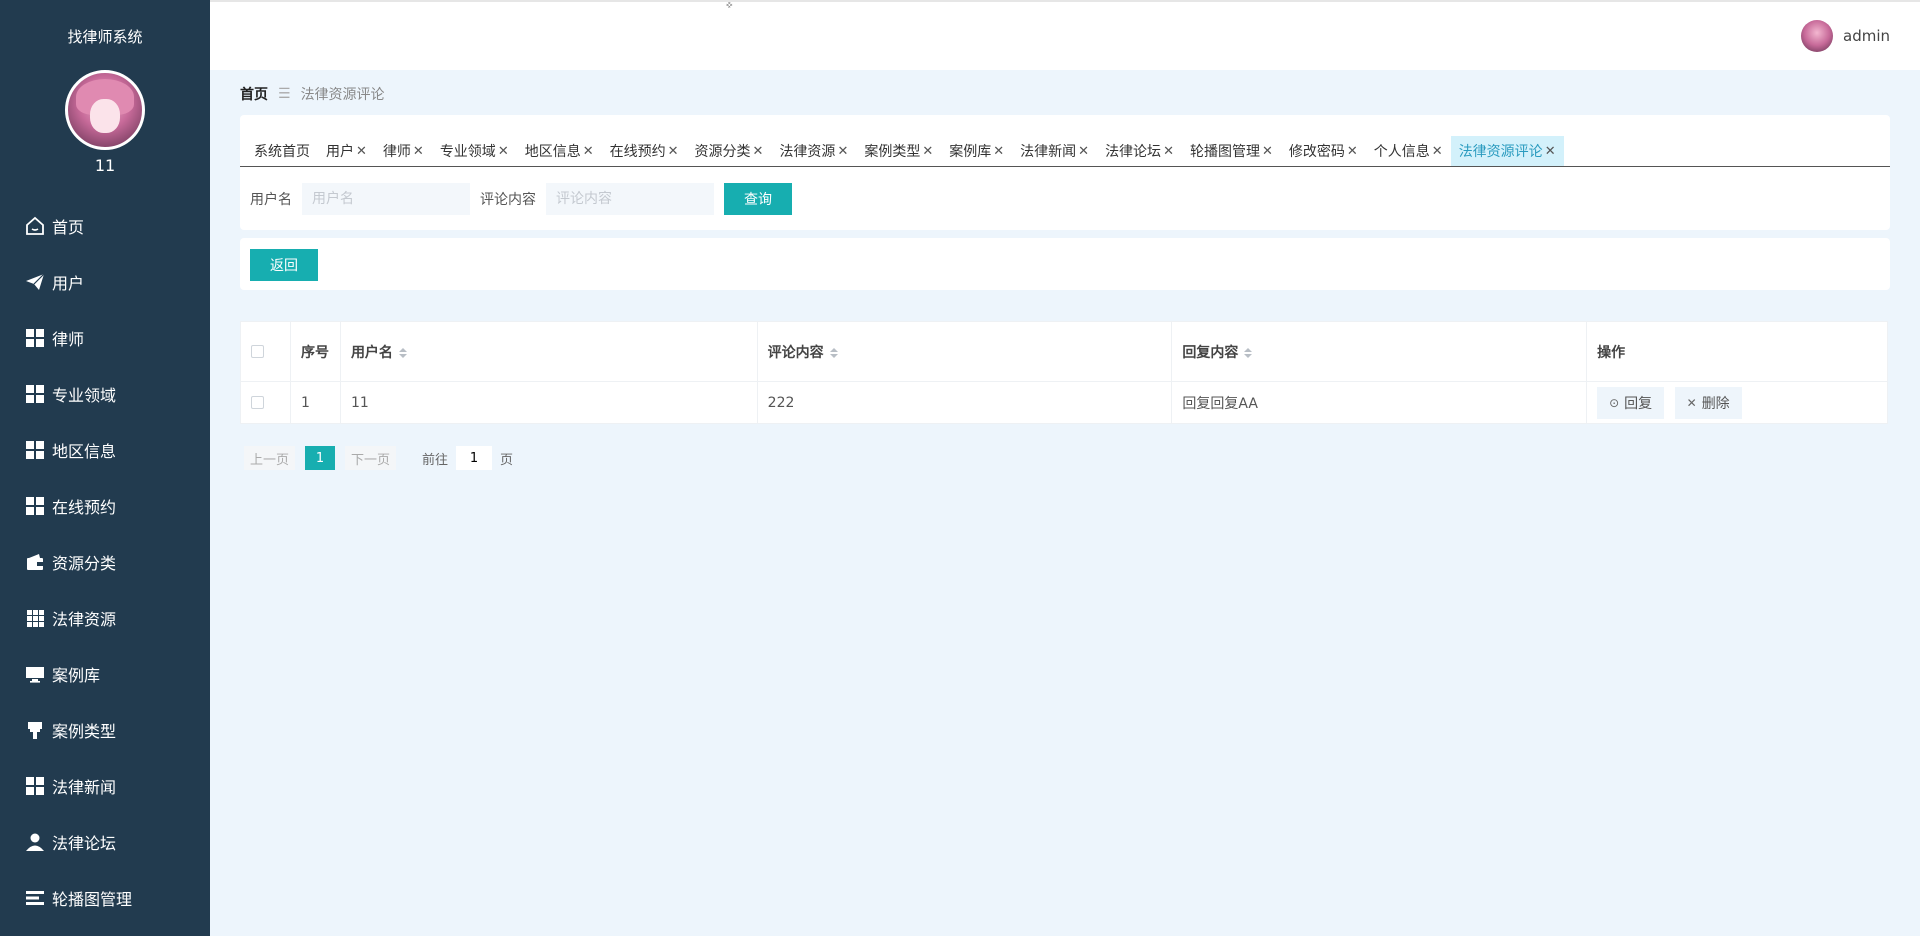  Describe the element at coordinates (1614, 402) in the screenshot. I see `check-circle-icon: ⊙` at that location.